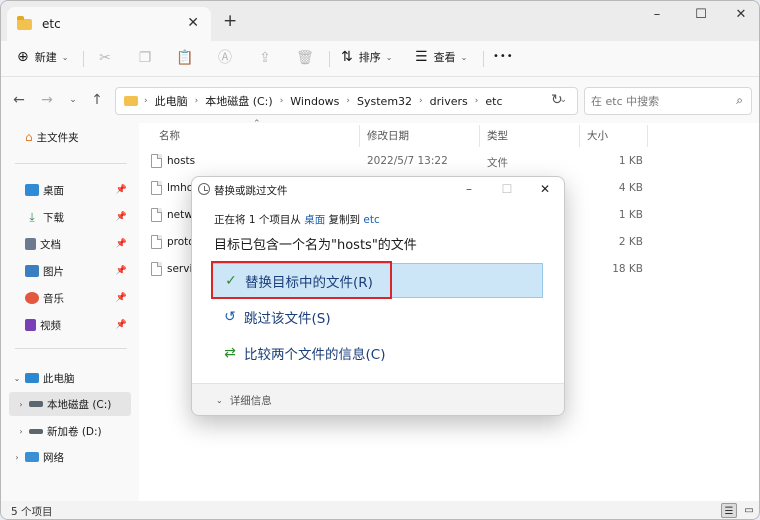 The height and width of the screenshot is (520, 760). What do you see at coordinates (230, 21) in the screenshot?
I see `new-tab-button: +` at bounding box center [230, 21].